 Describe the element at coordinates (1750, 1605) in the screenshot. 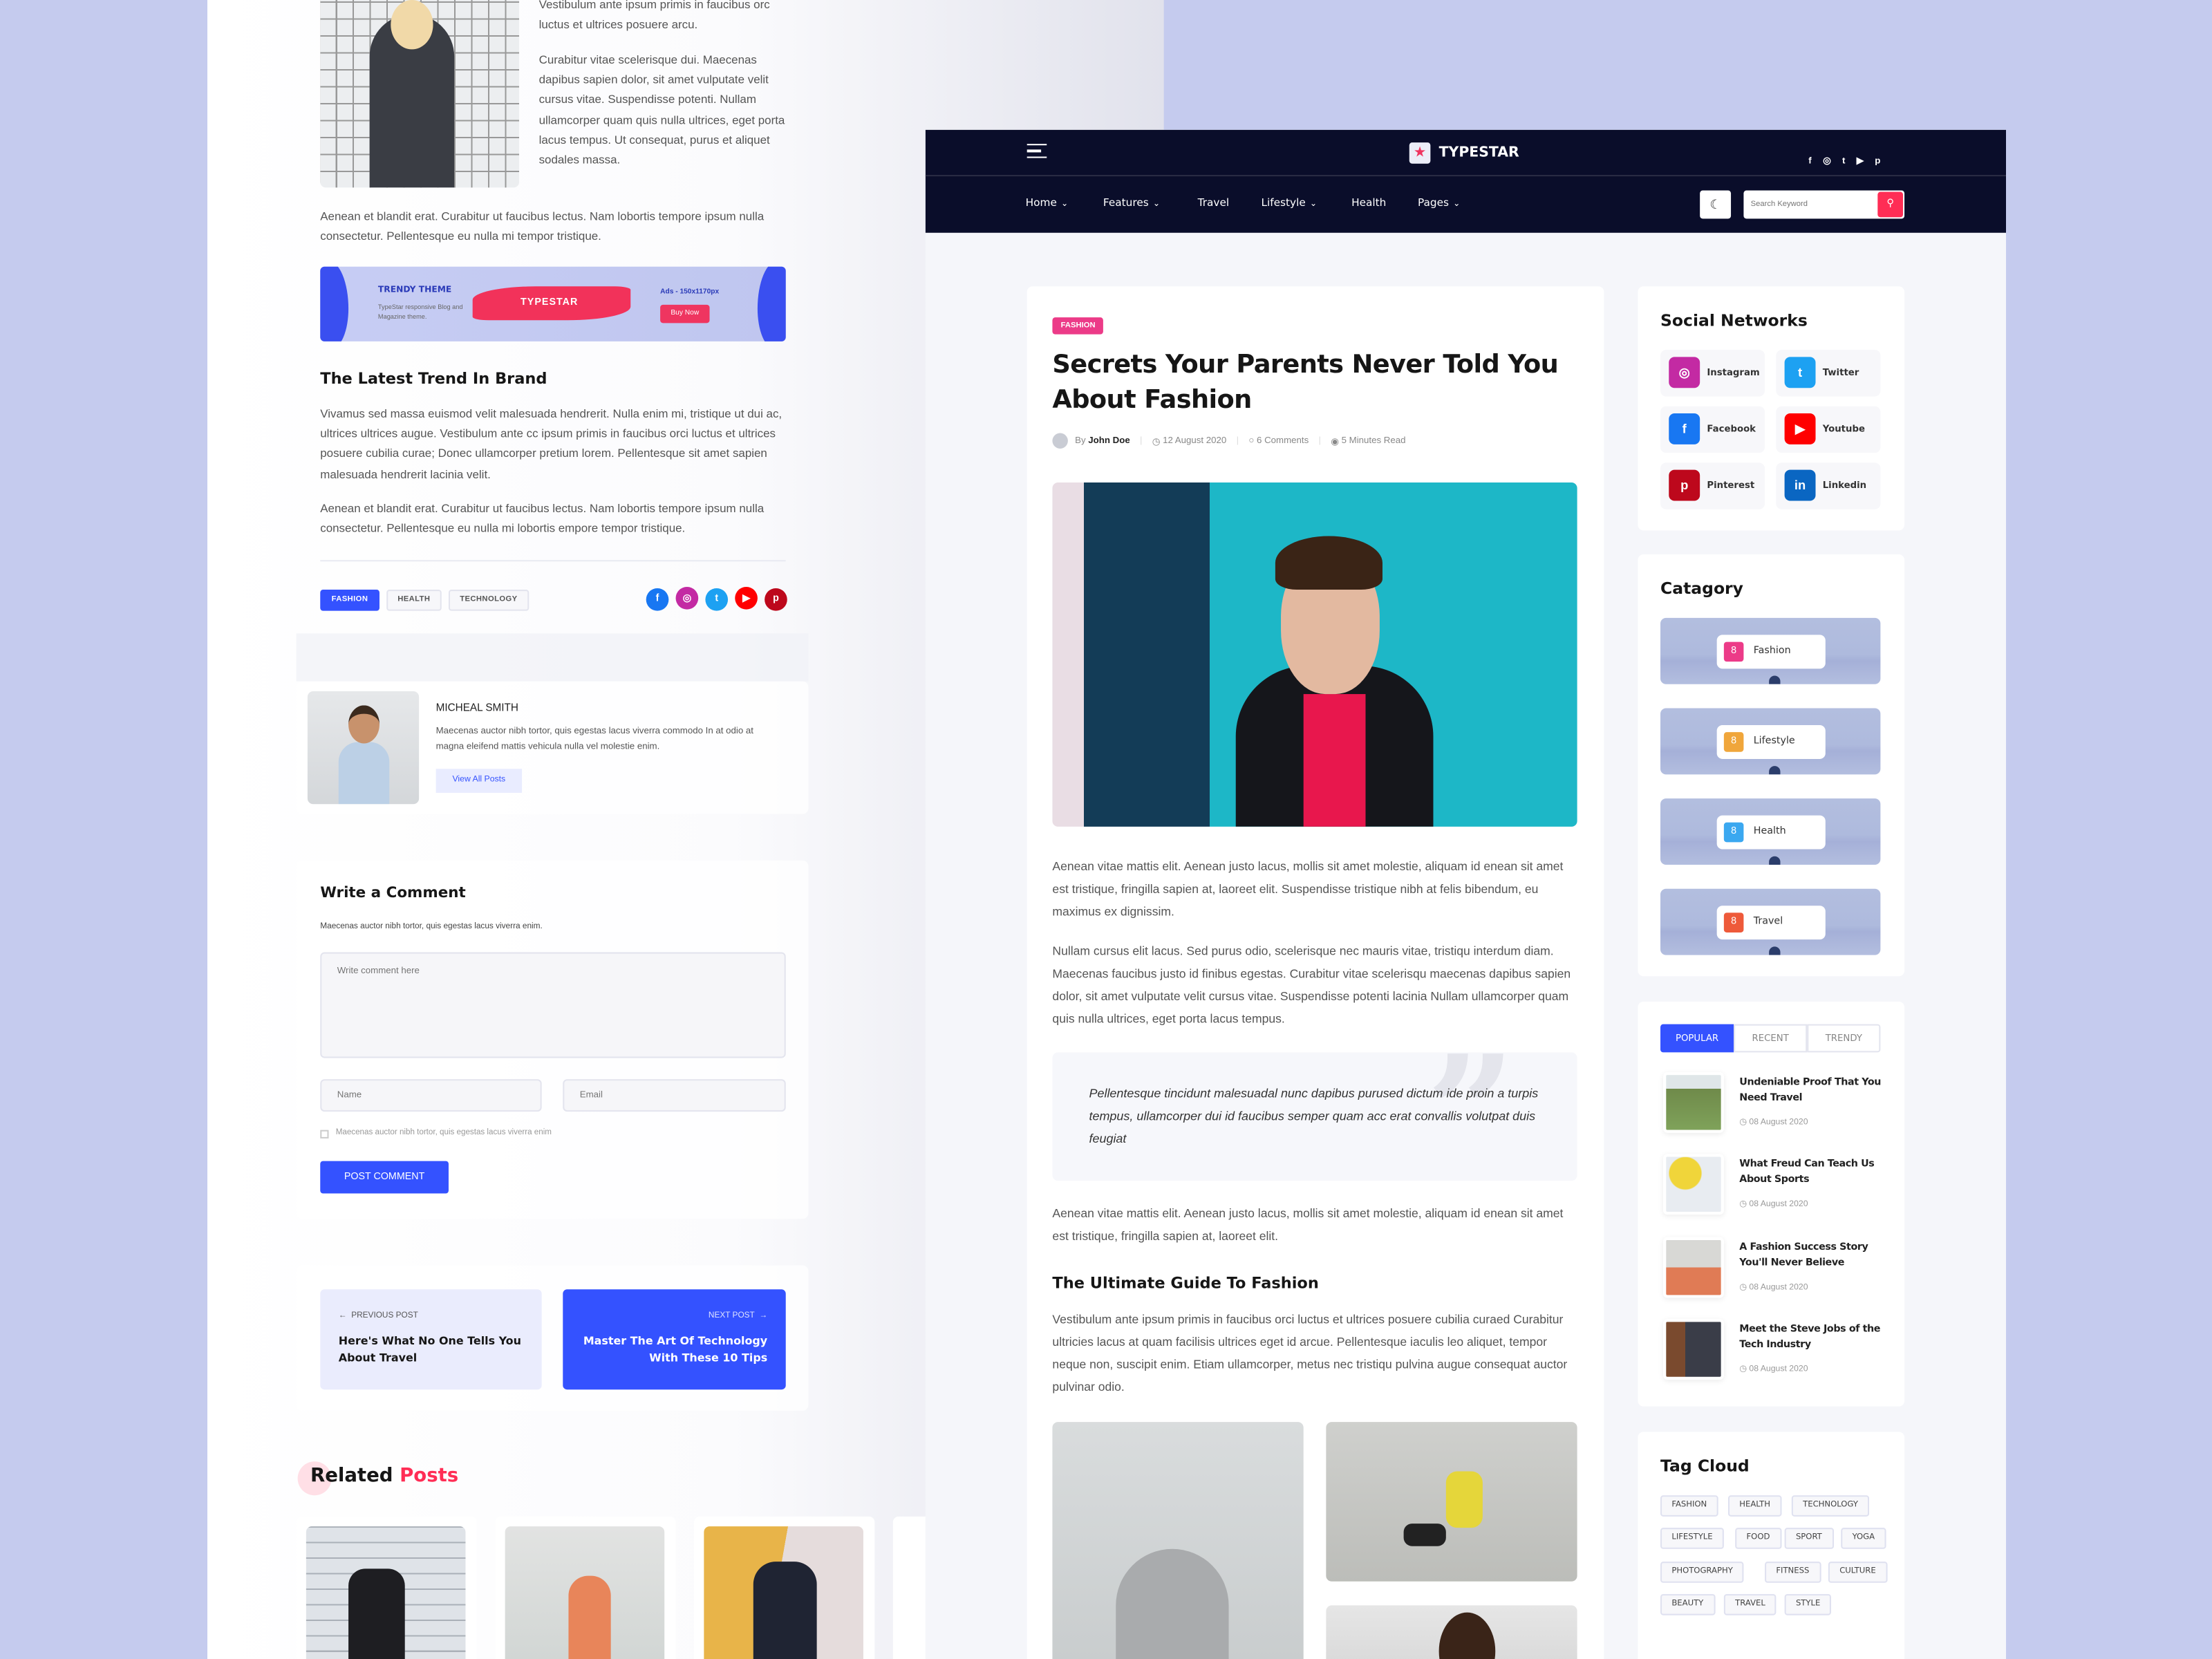

I see `tag: TRAVEL` at that location.